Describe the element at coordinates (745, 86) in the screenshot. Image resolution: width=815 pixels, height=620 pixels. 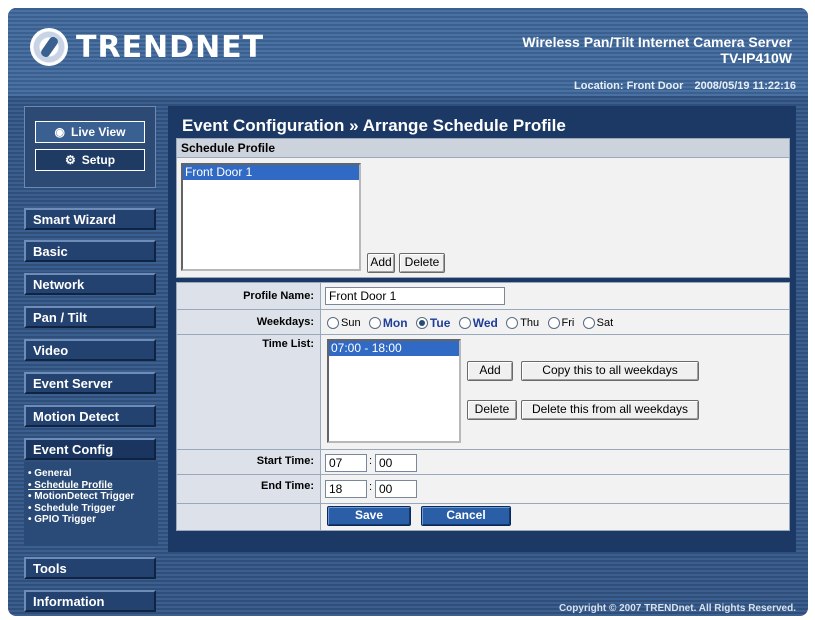
I see `datetime-label: 2008/05/19 11:22:16` at that location.